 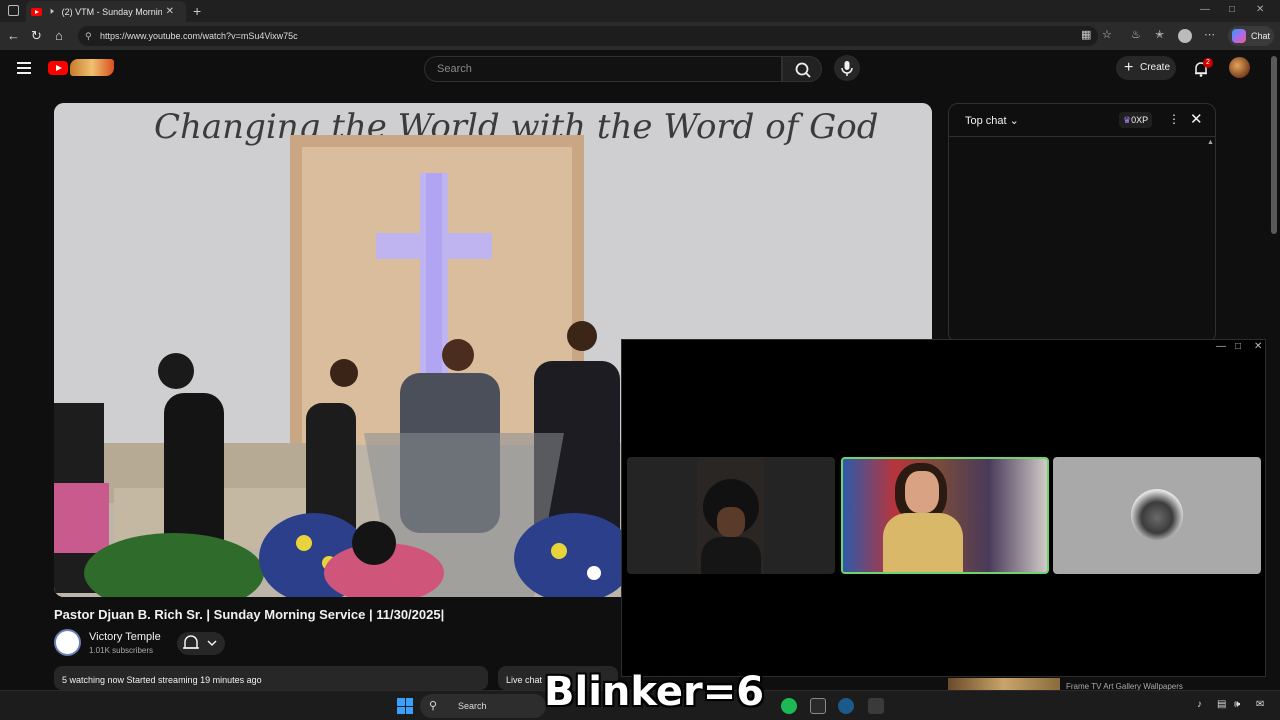 What do you see at coordinates (1082, 223) in the screenshot?
I see `live-chat-panel: Top chat ⌄ ♛0XP ⋮ ✕ ▲` at bounding box center [1082, 223].